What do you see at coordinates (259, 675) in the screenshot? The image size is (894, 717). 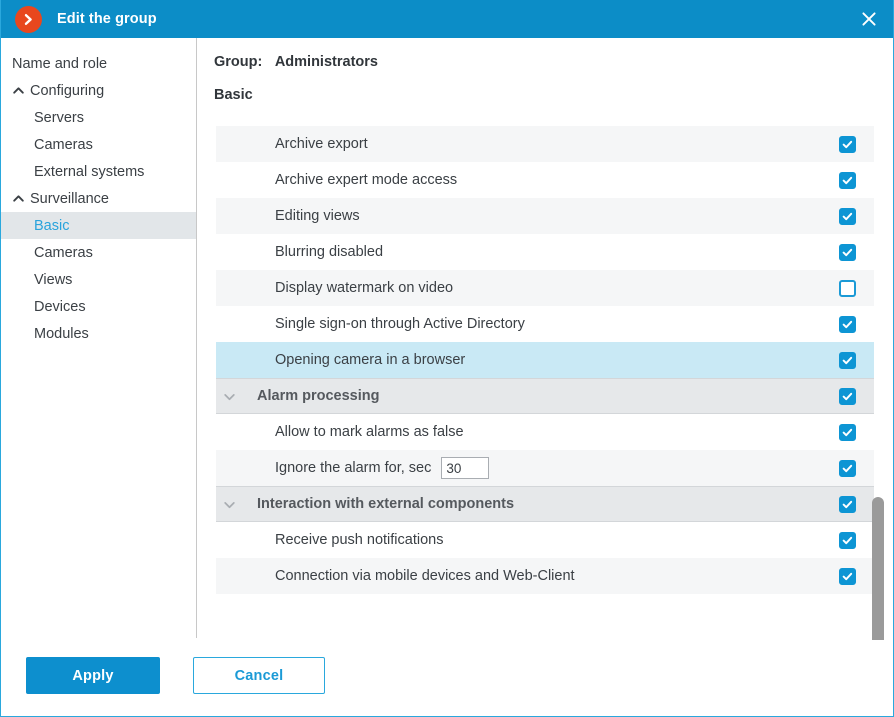 I see `cancel-button: Cancel` at bounding box center [259, 675].